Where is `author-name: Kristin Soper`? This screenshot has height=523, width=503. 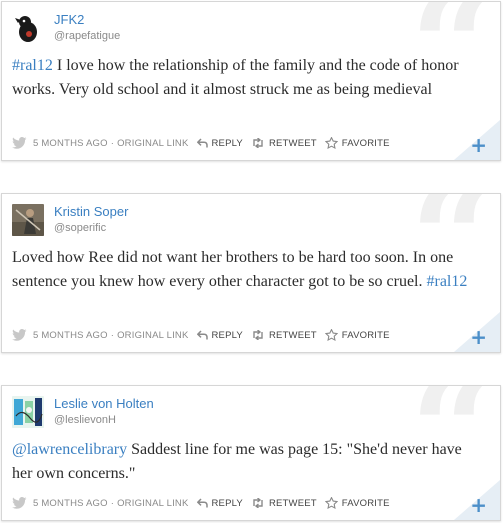 author-name: Kristin Soper is located at coordinates (91, 211).